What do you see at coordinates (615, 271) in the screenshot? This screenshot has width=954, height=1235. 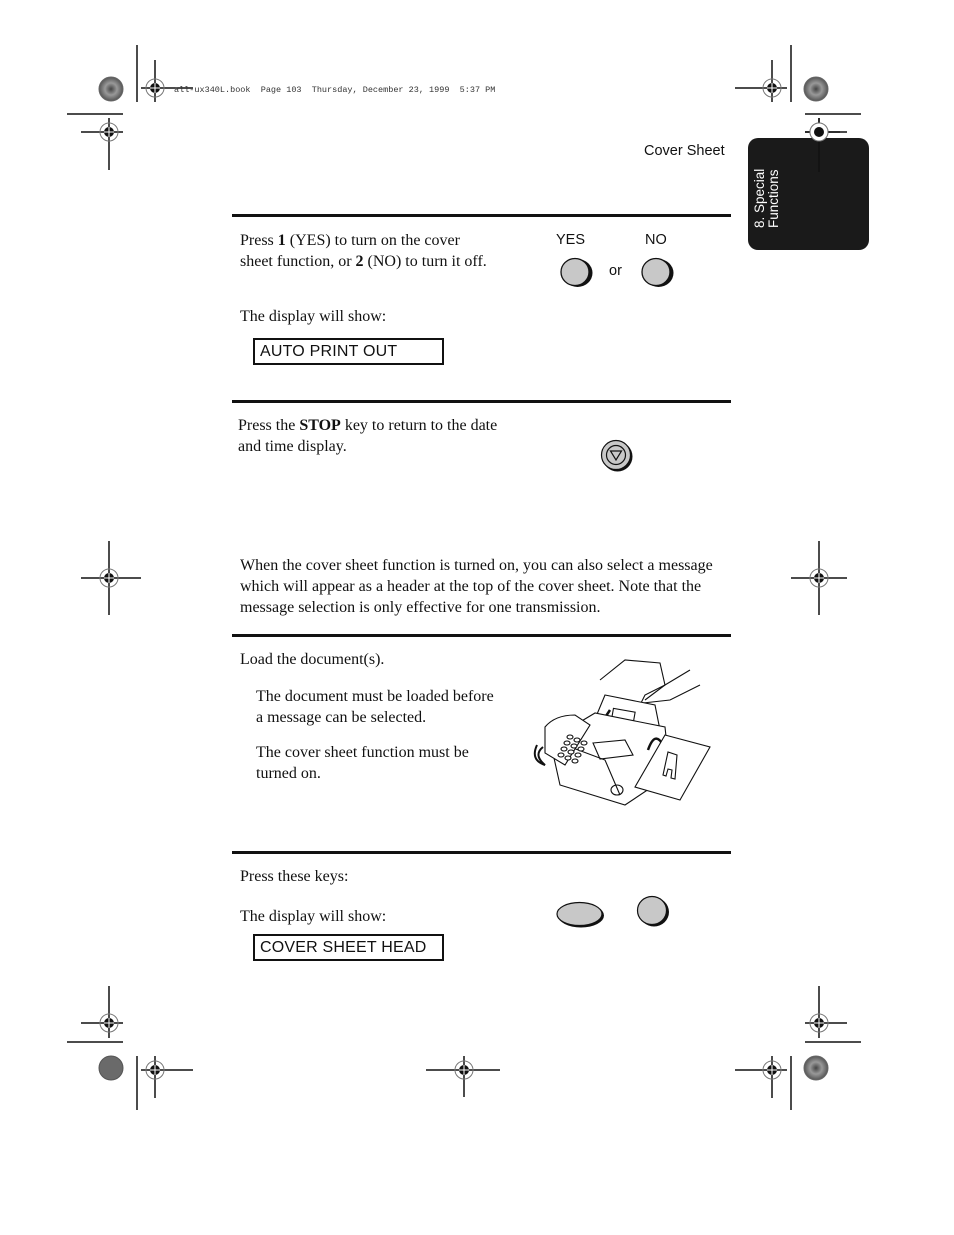 I see `or-label: or` at bounding box center [615, 271].